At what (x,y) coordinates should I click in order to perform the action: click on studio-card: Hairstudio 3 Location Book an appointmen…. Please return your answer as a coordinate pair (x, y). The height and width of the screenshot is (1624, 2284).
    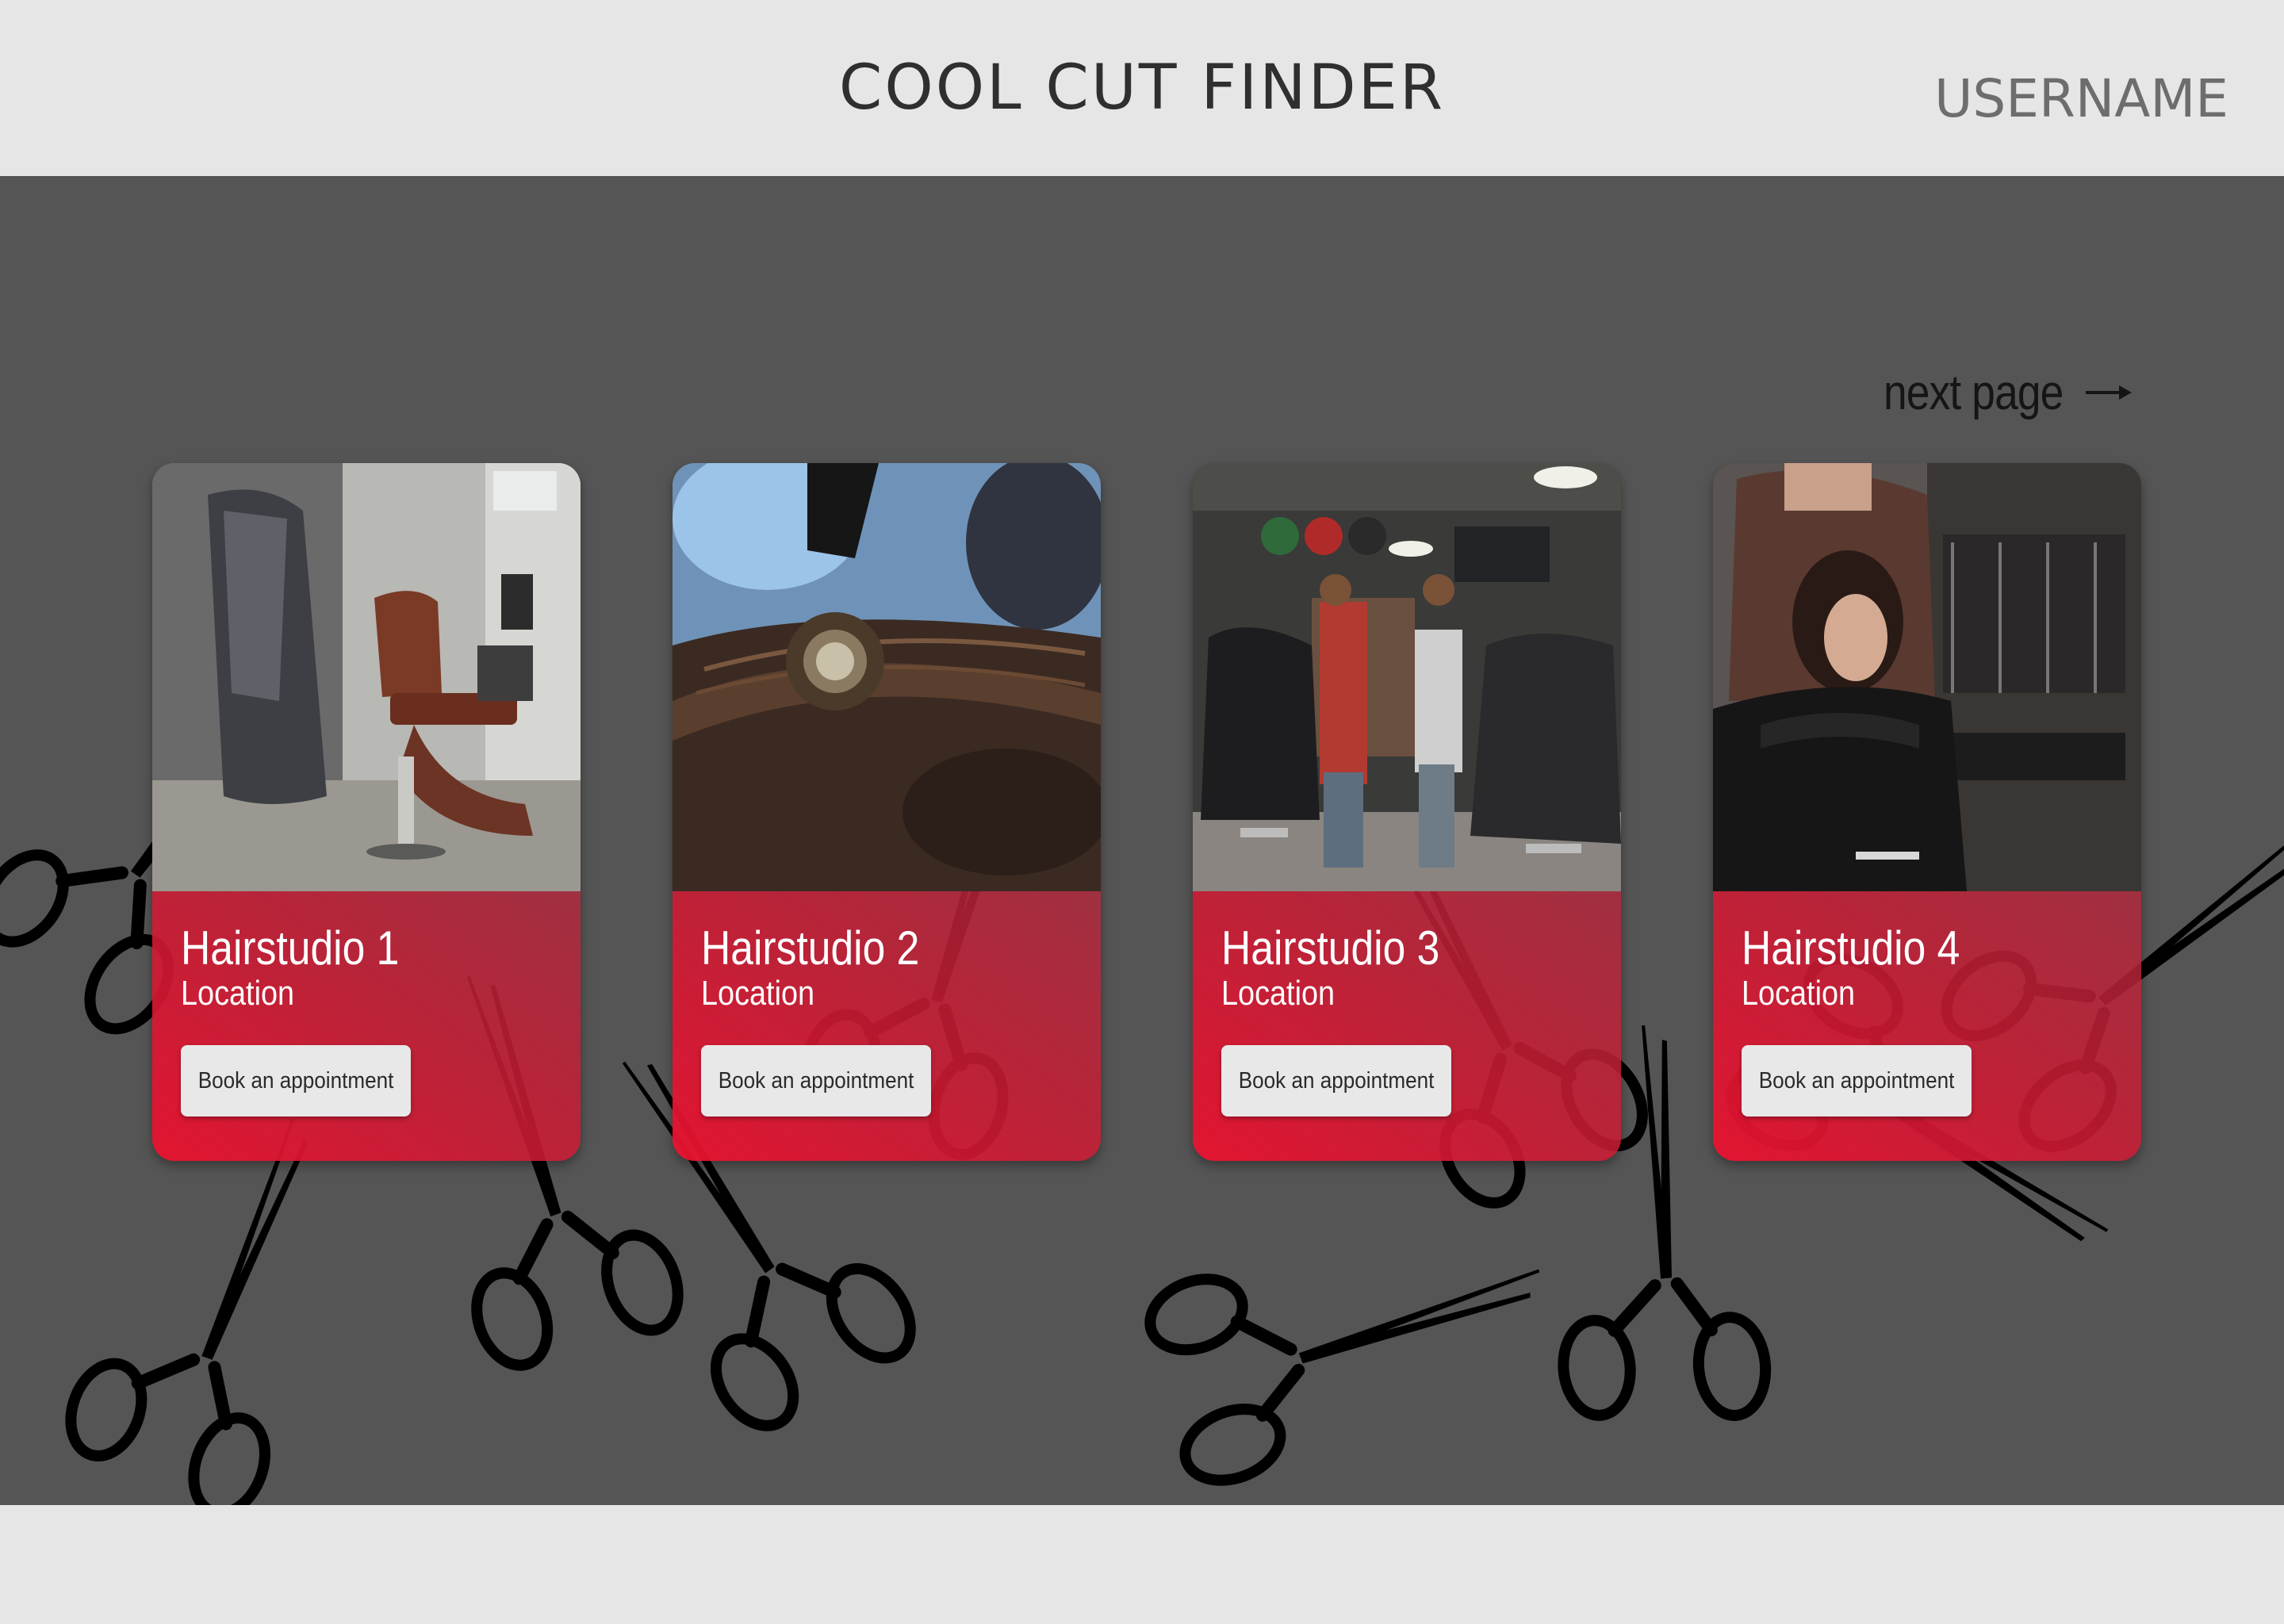
    Looking at the image, I should click on (1407, 812).